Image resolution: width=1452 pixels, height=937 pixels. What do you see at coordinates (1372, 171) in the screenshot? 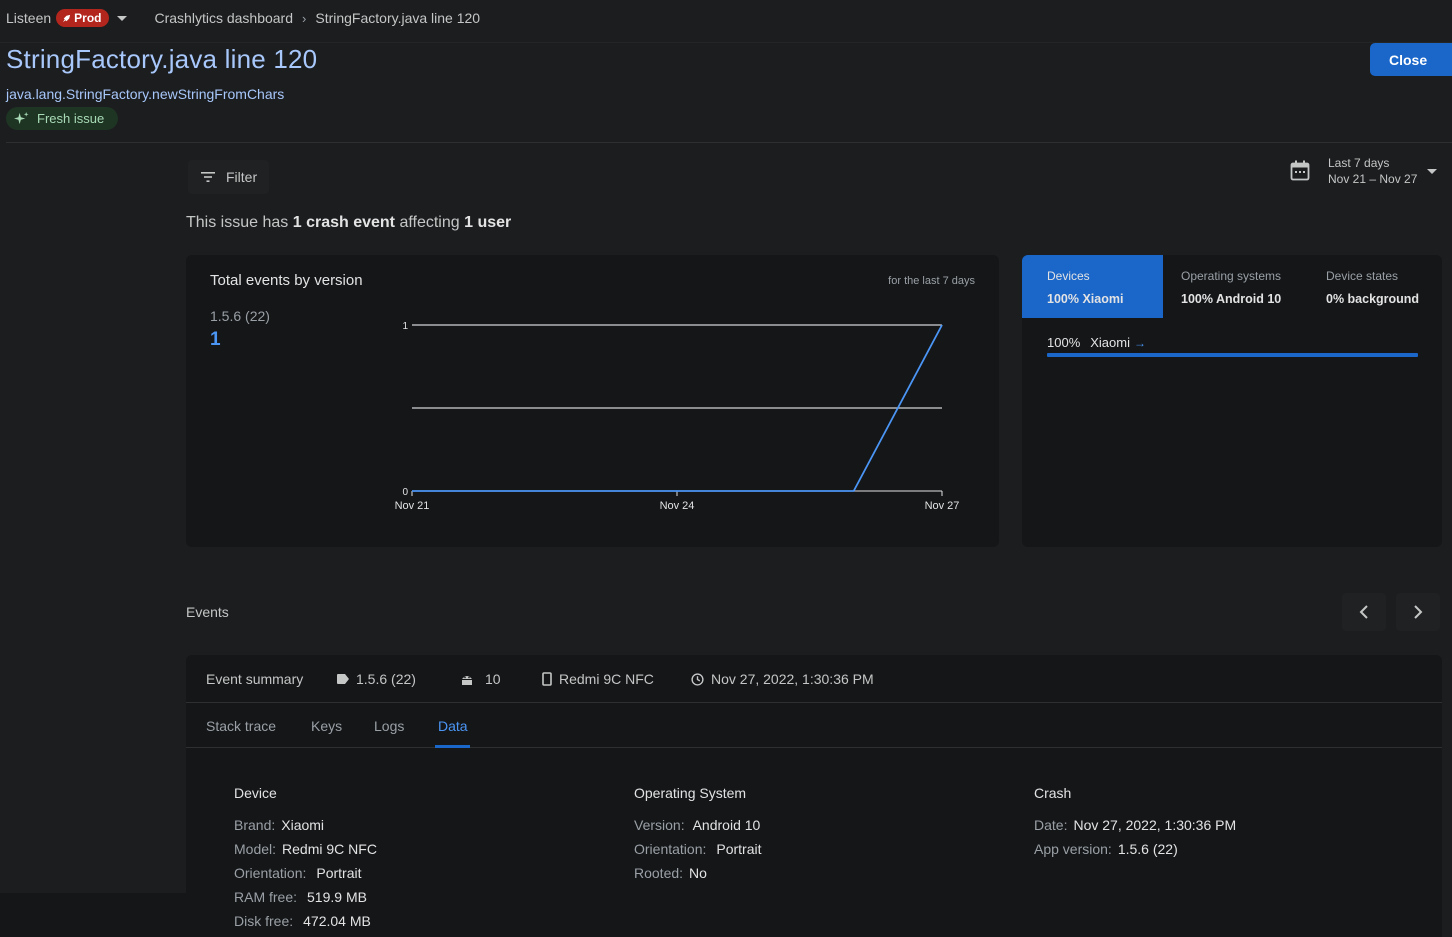
I see `date-range-text: Last 7 days Nov 21 – Nov 27` at bounding box center [1372, 171].